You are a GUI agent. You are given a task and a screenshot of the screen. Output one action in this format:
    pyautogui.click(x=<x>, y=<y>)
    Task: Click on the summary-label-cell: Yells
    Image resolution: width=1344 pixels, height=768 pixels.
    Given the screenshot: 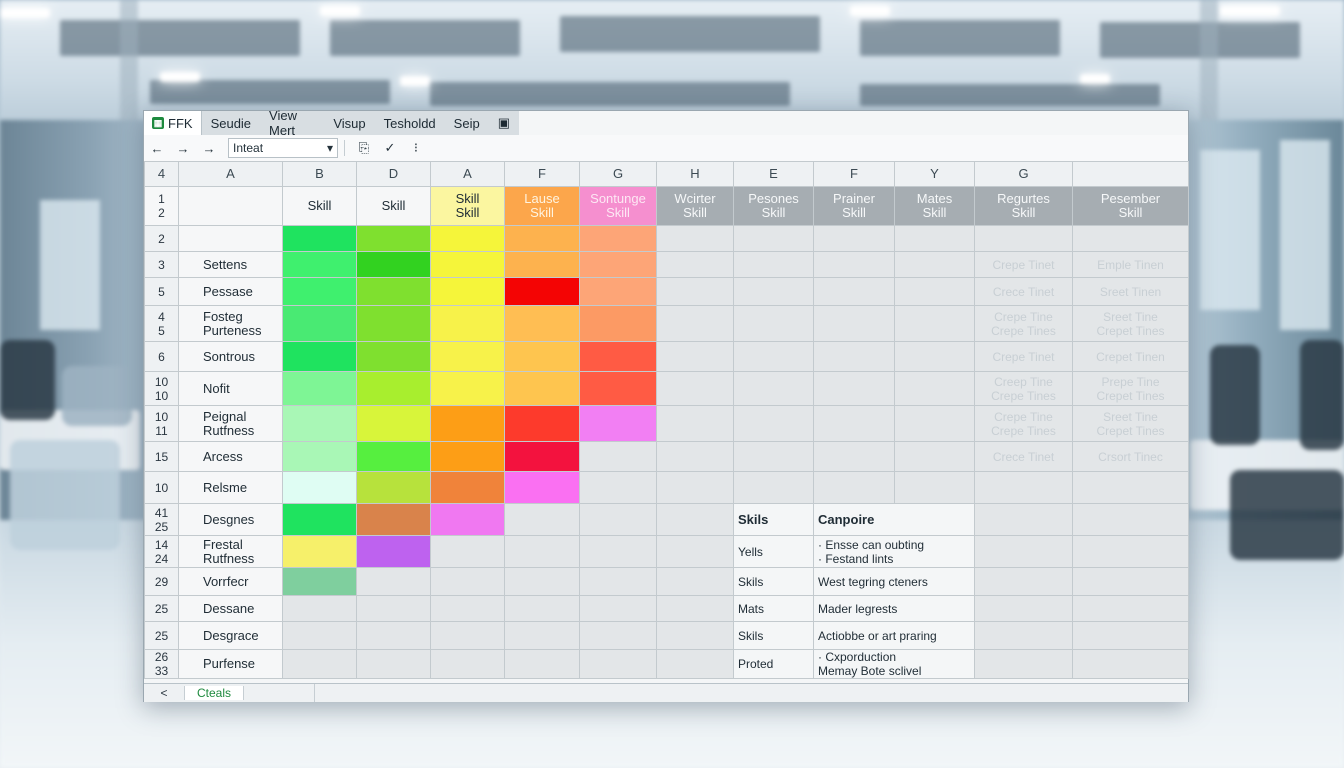 What is the action you would take?
    pyautogui.click(x=773, y=551)
    